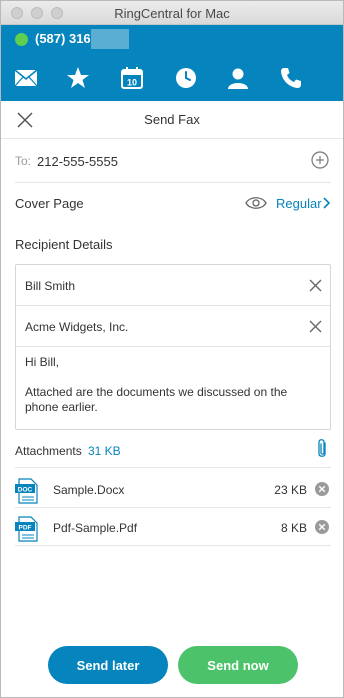 This screenshot has height=698, width=344. I want to click on file-size: 23 KB, so click(290, 490).